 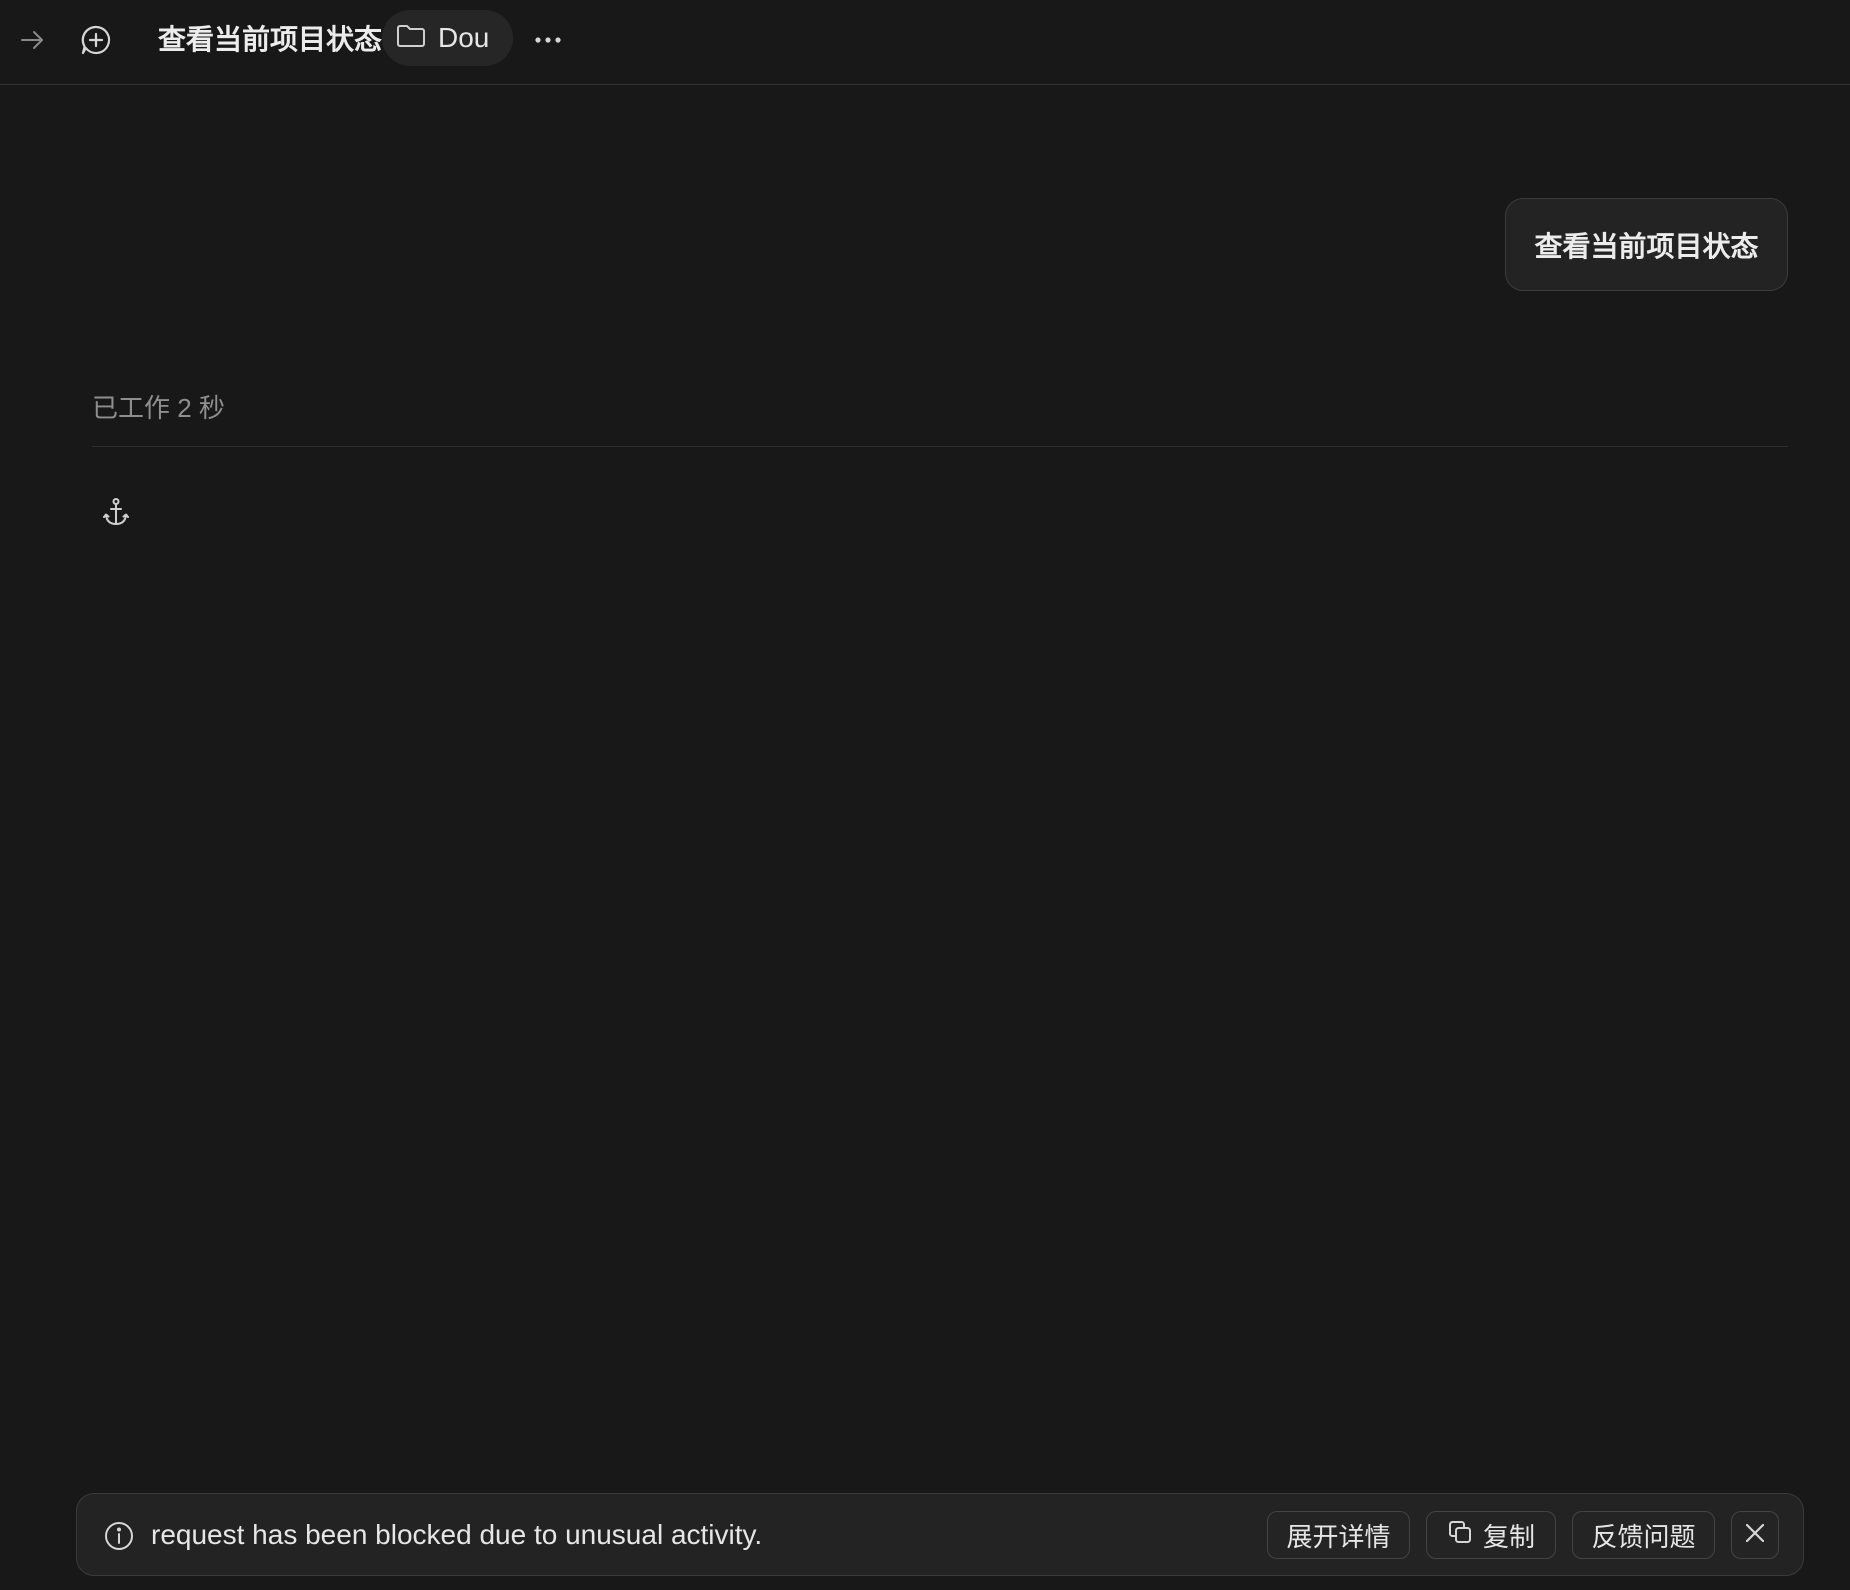 What do you see at coordinates (270, 39) in the screenshot?
I see `page-title: 查看当前项目状态` at bounding box center [270, 39].